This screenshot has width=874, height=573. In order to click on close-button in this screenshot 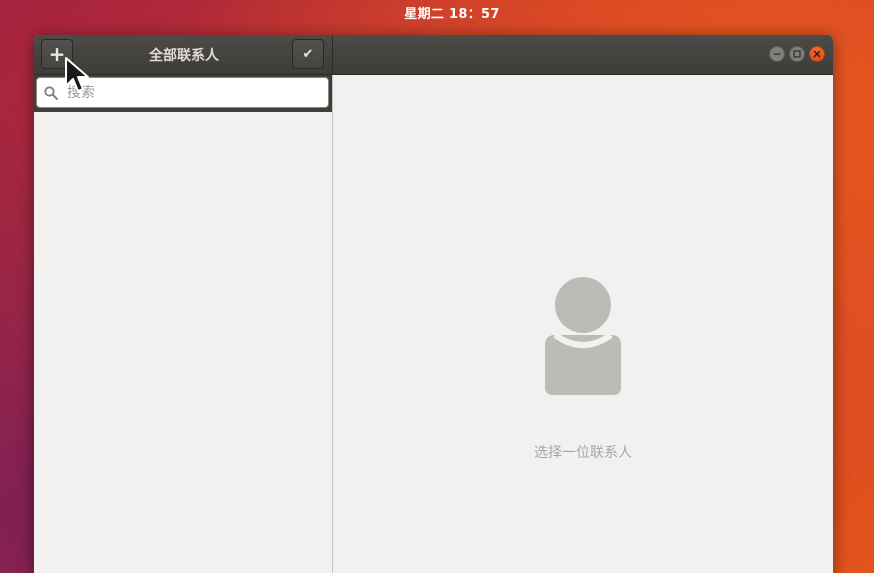, I will do `click(817, 54)`.